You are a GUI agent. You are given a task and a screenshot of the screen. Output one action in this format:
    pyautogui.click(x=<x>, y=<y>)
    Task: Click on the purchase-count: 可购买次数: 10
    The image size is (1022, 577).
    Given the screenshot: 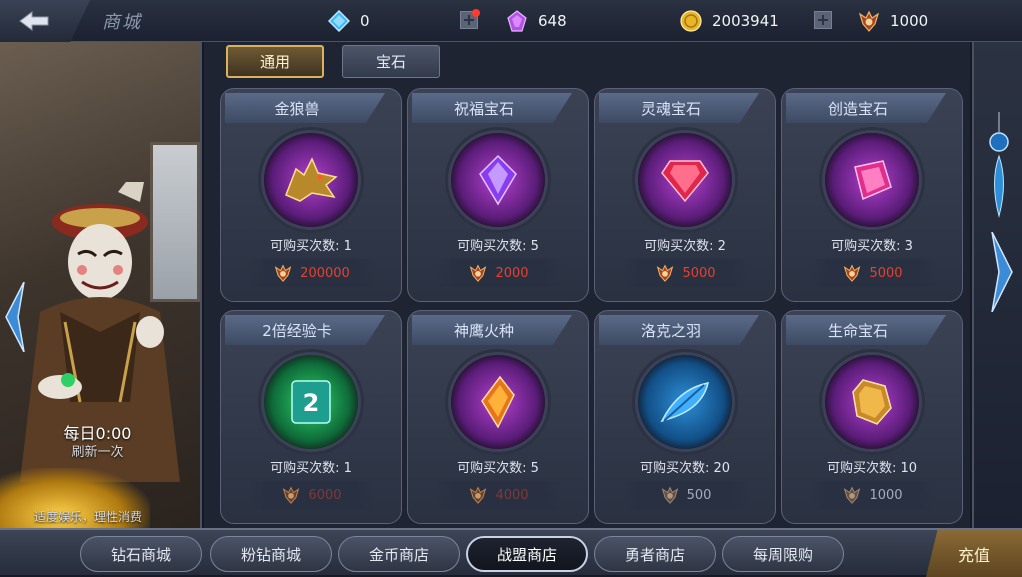 What is the action you would take?
    pyautogui.click(x=872, y=468)
    